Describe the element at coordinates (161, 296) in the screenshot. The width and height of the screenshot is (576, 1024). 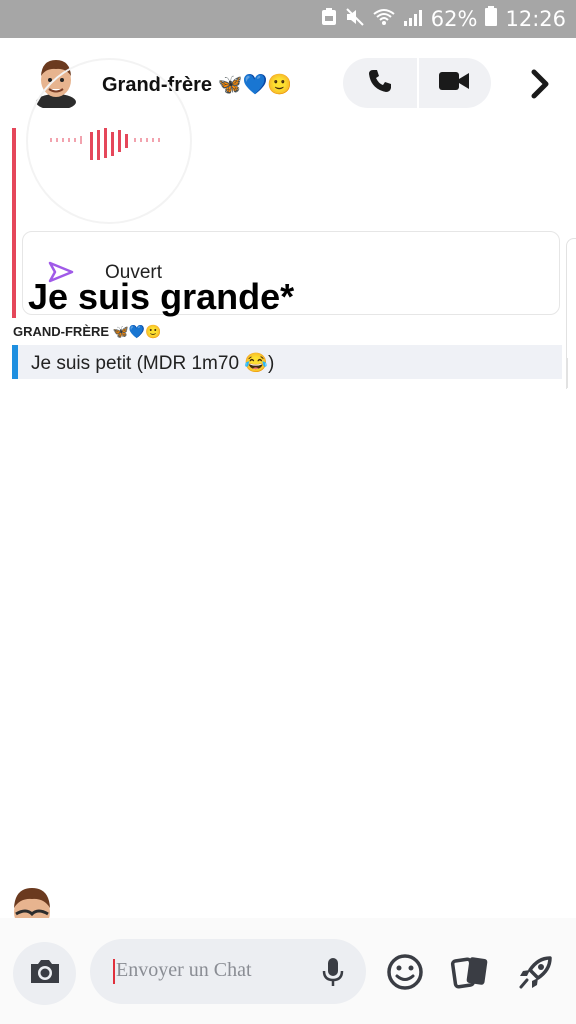
I see `snap-caption-text: Je suis grande*` at that location.